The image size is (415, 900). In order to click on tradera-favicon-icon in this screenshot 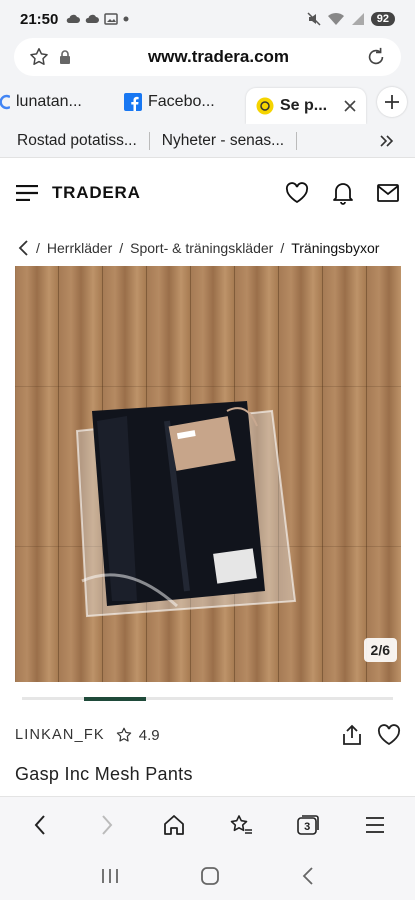, I will do `click(265, 106)`.